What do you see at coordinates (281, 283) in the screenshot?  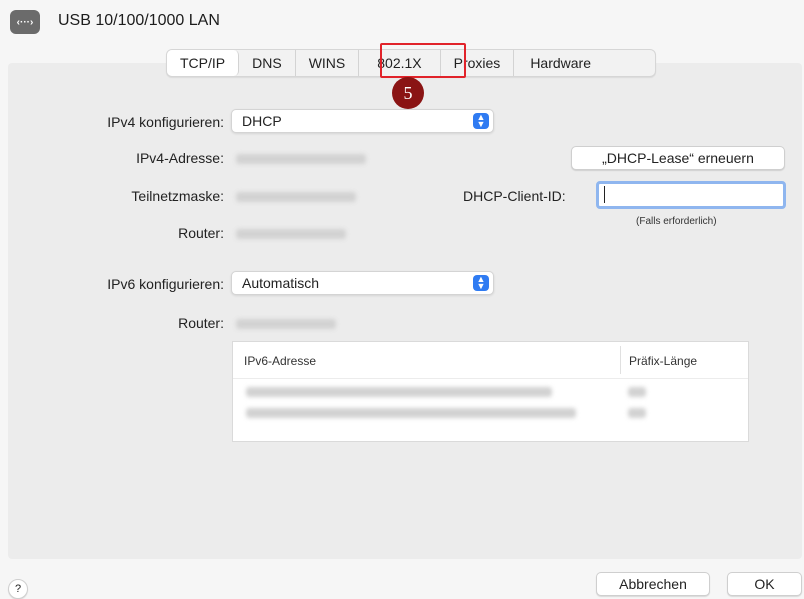 I see `ipv6-configure-value: Automatisch` at bounding box center [281, 283].